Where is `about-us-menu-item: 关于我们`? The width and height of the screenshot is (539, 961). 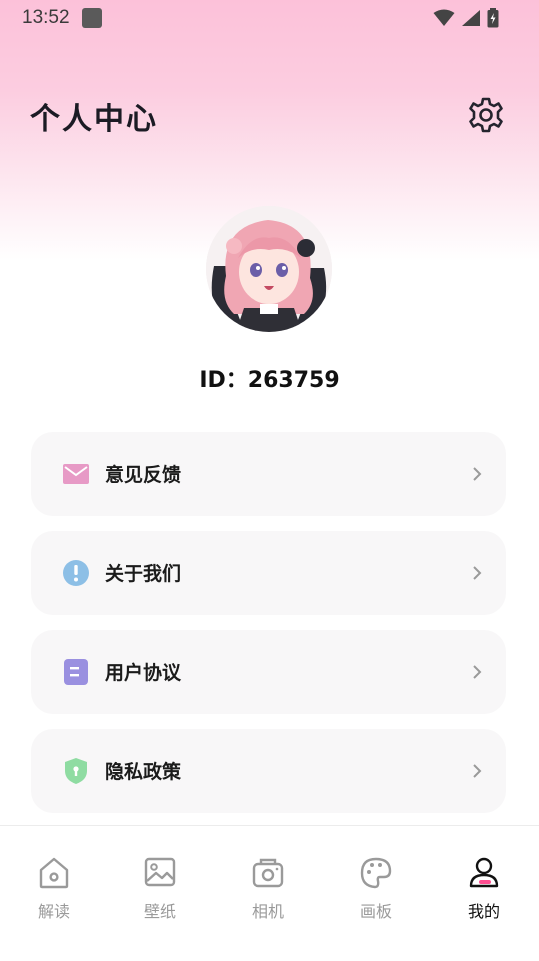 about-us-menu-item: 关于我们 is located at coordinates (268, 573).